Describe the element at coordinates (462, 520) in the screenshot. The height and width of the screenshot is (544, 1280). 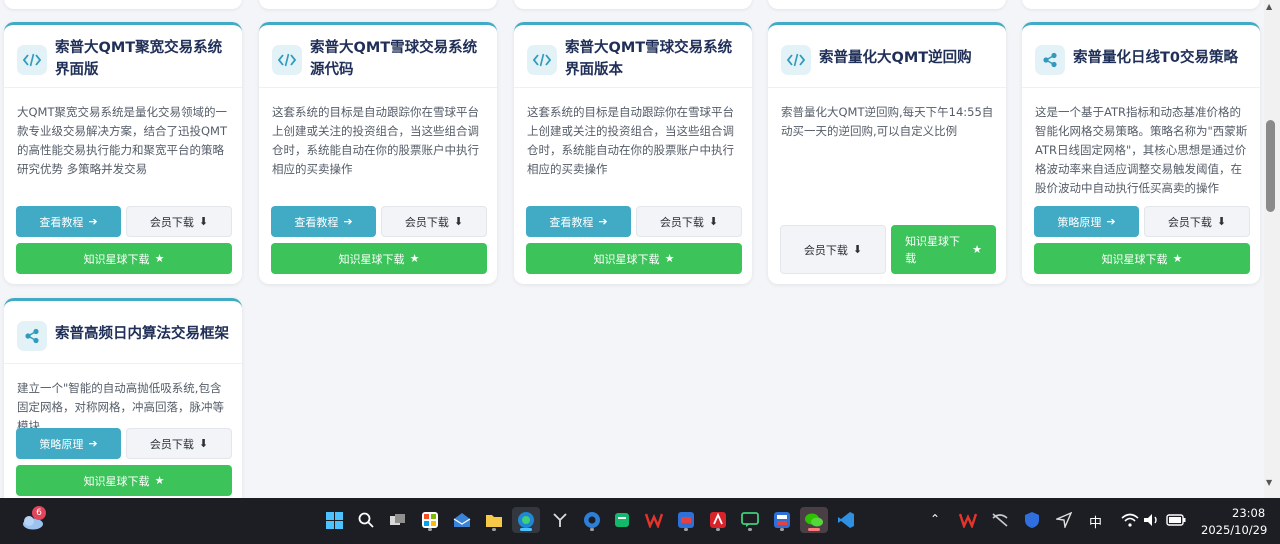
I see `mail-app-icon` at that location.